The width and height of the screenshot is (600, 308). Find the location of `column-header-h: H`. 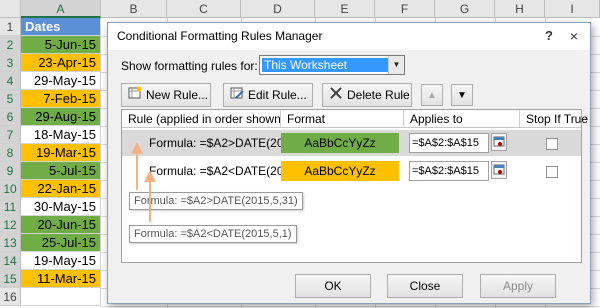

column-header-h: H is located at coordinates (520, 9).